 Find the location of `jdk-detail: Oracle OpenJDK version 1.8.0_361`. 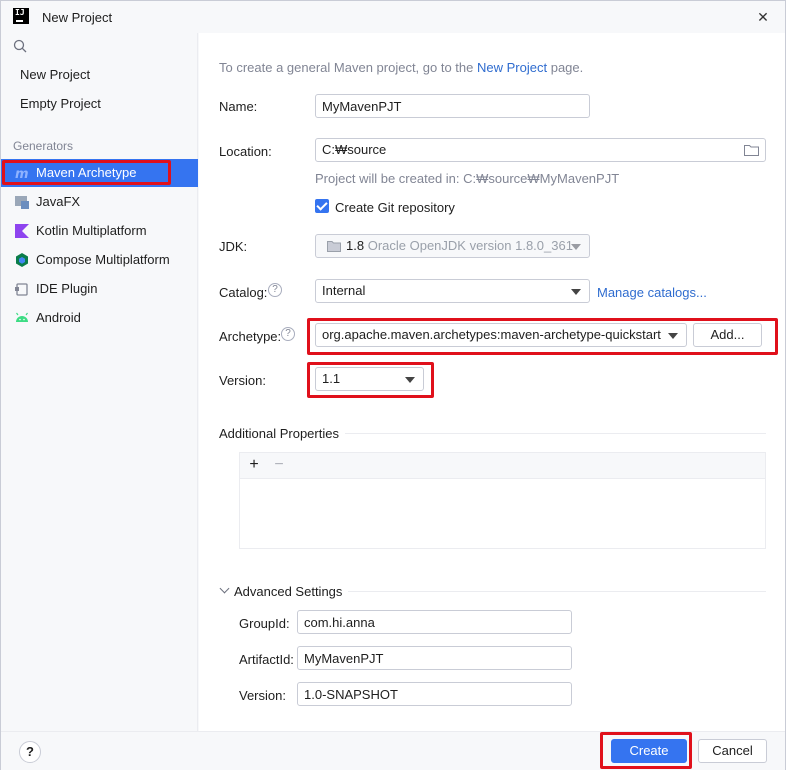

jdk-detail: Oracle OpenJDK version 1.8.0_361 is located at coordinates (470, 245).